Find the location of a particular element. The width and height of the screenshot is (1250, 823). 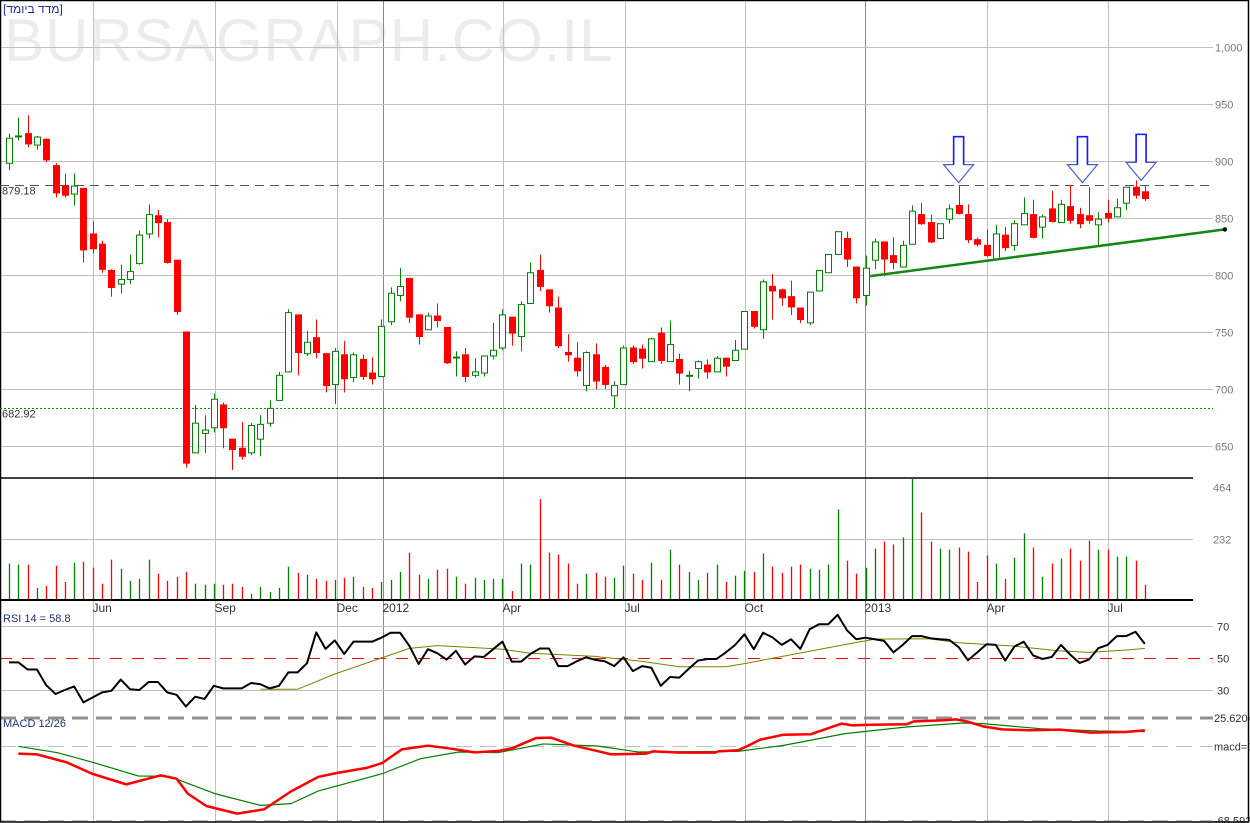

support-trendline is located at coordinates (1048, 253).